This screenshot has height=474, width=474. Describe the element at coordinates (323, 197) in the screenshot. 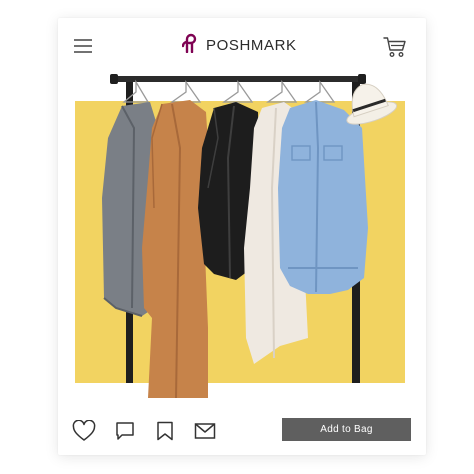

I see `blue-denim-jacket` at that location.